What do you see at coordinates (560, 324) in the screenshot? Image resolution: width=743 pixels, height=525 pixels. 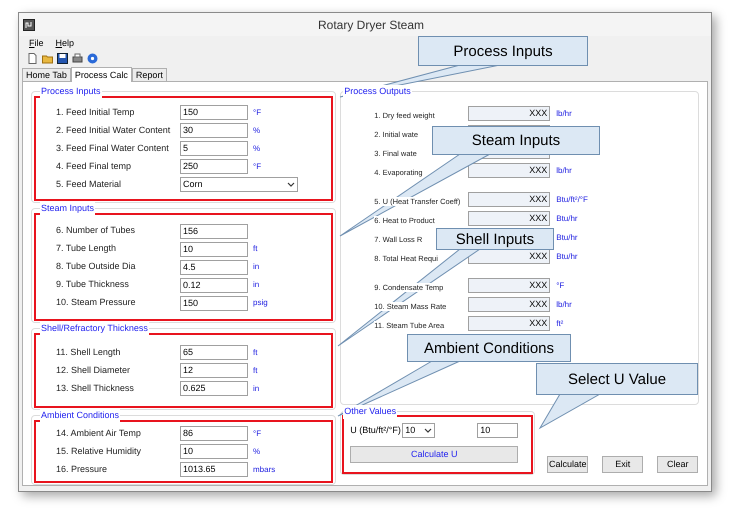 I see `unit-label: ft²` at bounding box center [560, 324].